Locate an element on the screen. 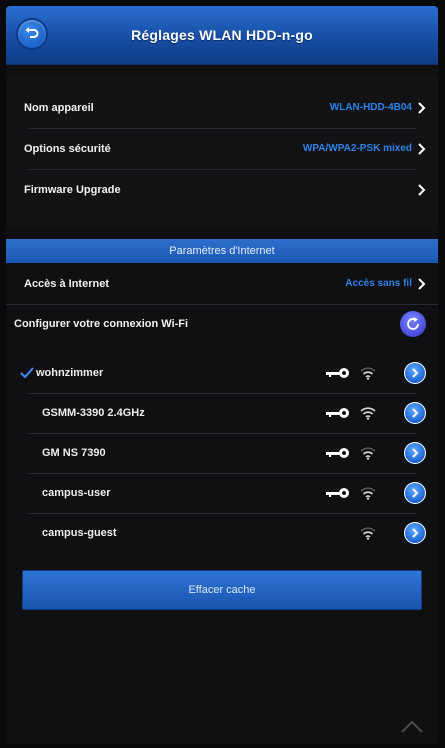  internet-access-value: Accès sans fil is located at coordinates (378, 283).